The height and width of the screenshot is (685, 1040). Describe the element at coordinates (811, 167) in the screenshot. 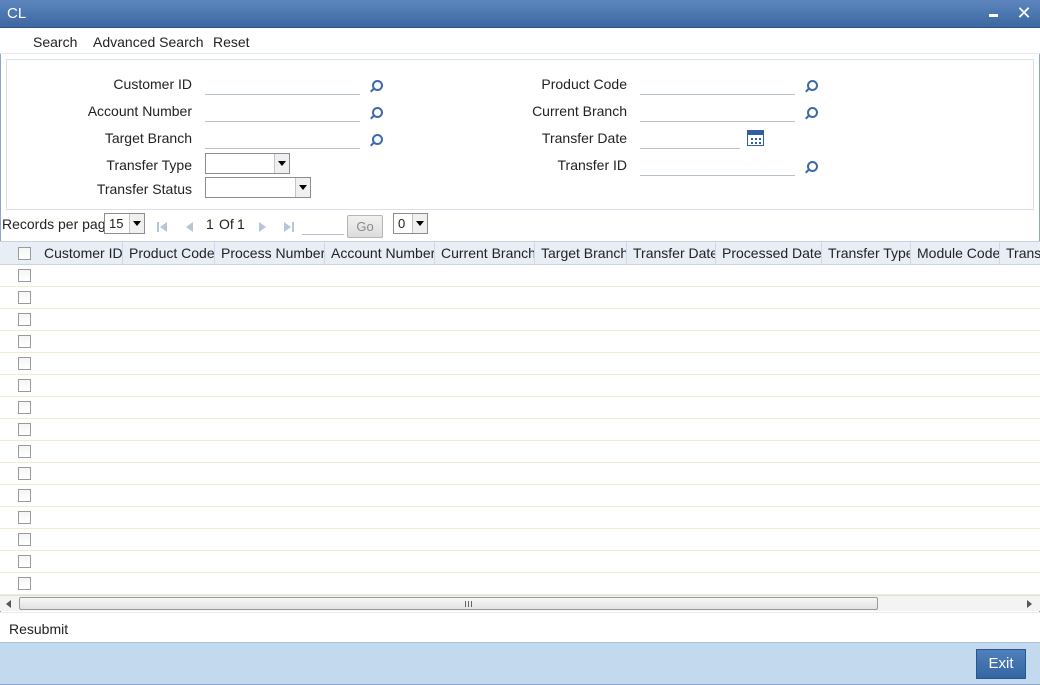

I see `transfer-id-search-icon` at that location.